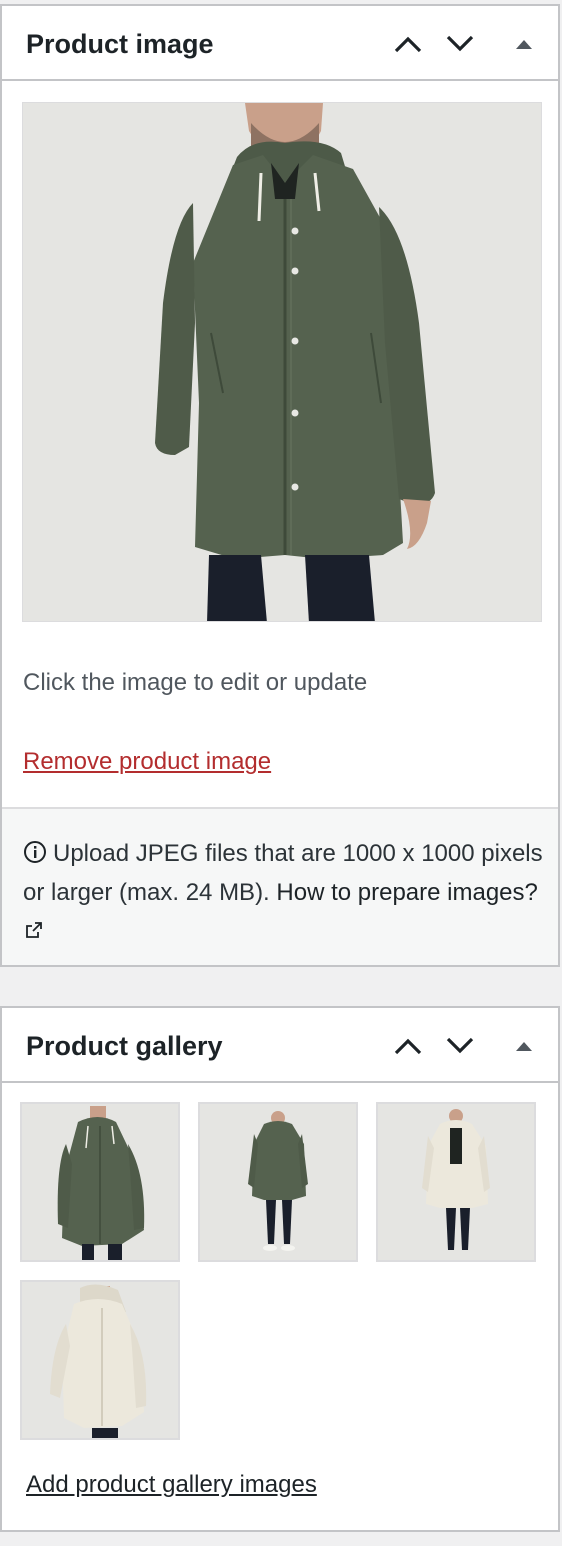 The width and height of the screenshot is (562, 1546). What do you see at coordinates (147, 762) in the screenshot?
I see `remove-product-image-link: Remove product image` at bounding box center [147, 762].